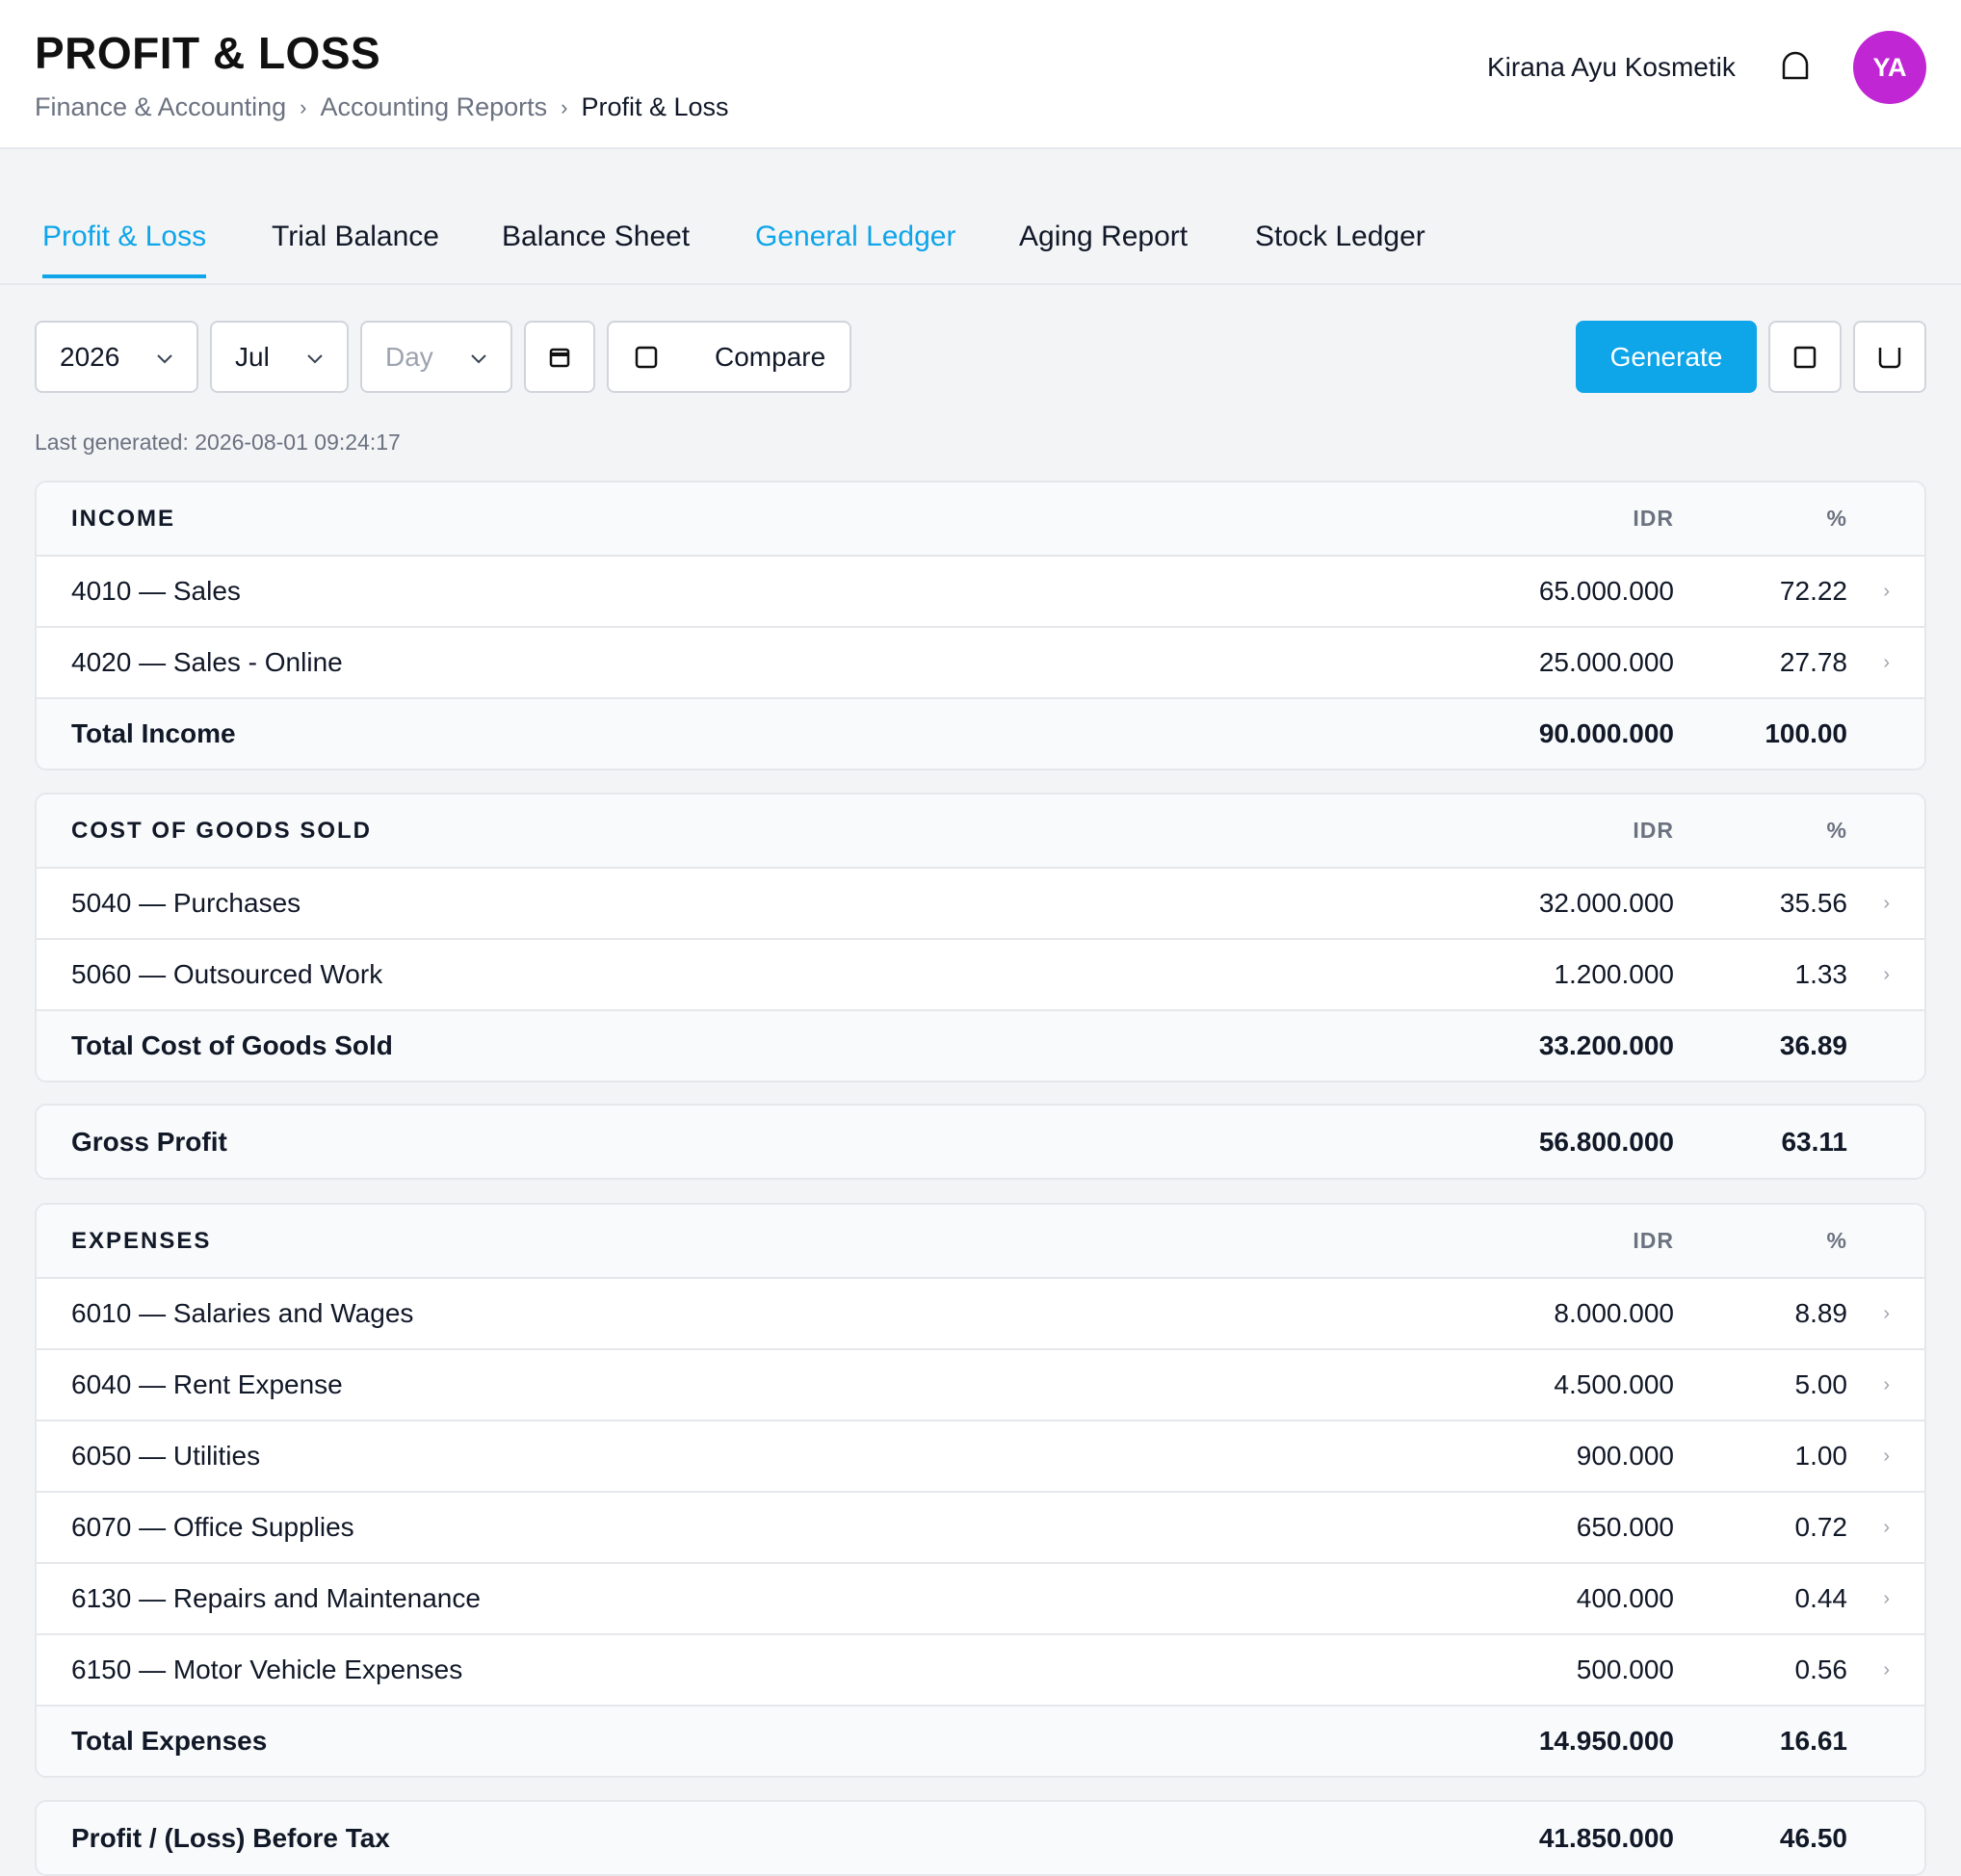 This screenshot has height=1876, width=1961. Describe the element at coordinates (1813, 903) in the screenshot. I see `account-percent: 35.56` at that location.